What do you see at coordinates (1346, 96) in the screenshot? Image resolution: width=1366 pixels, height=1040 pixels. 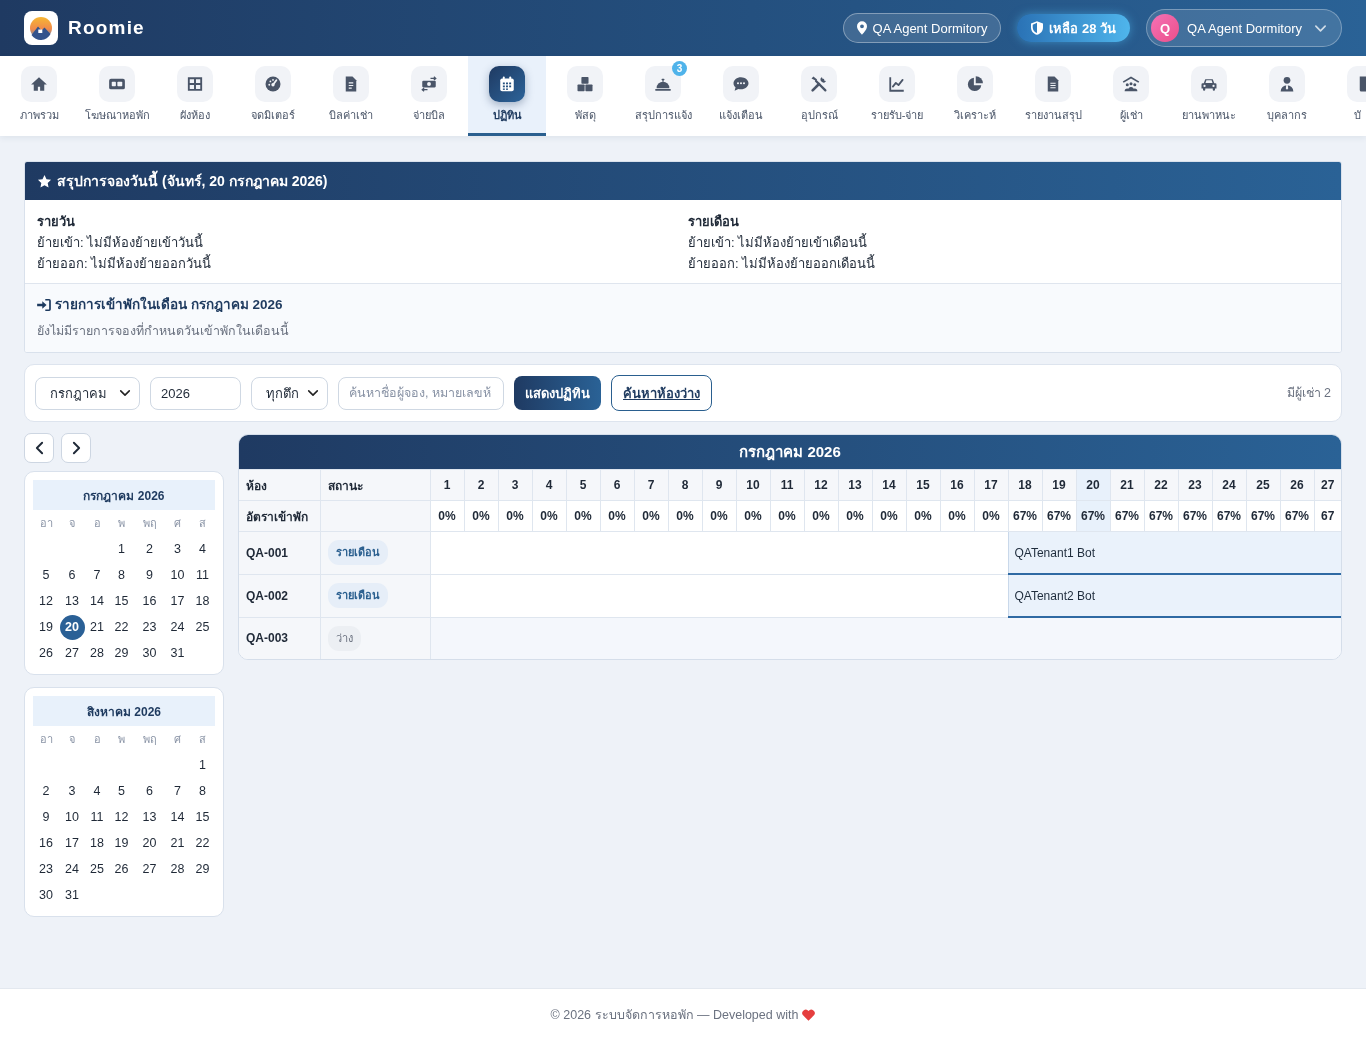 I see `nav-tab: บั` at bounding box center [1346, 96].